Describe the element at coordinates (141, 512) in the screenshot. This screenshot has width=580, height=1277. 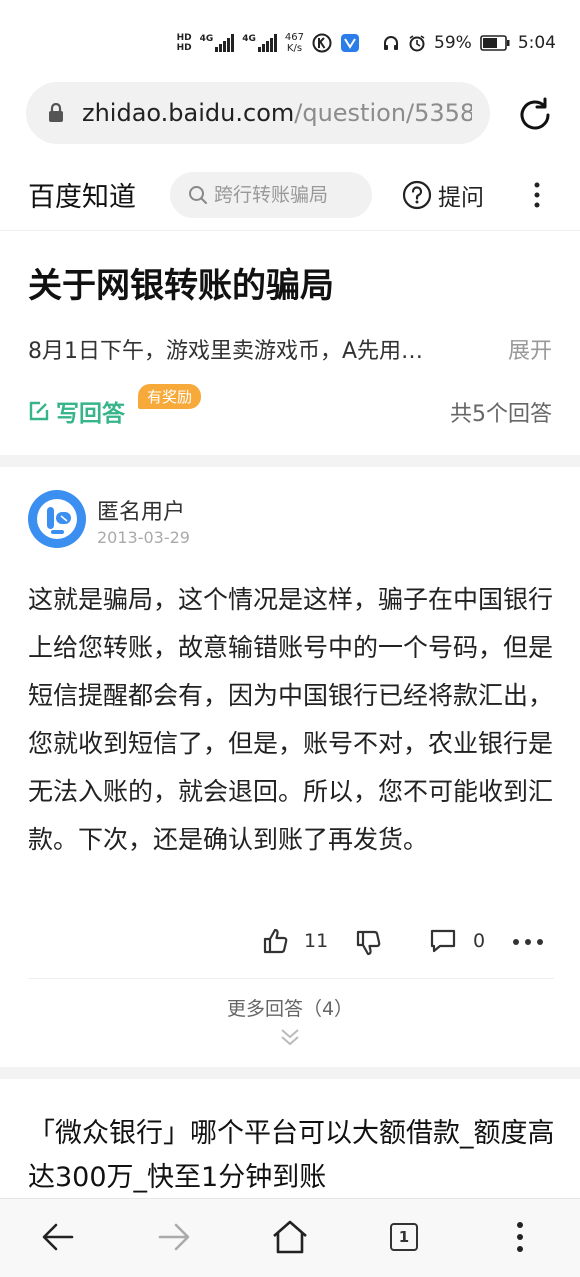
I see `user-name: 匿名用户` at that location.